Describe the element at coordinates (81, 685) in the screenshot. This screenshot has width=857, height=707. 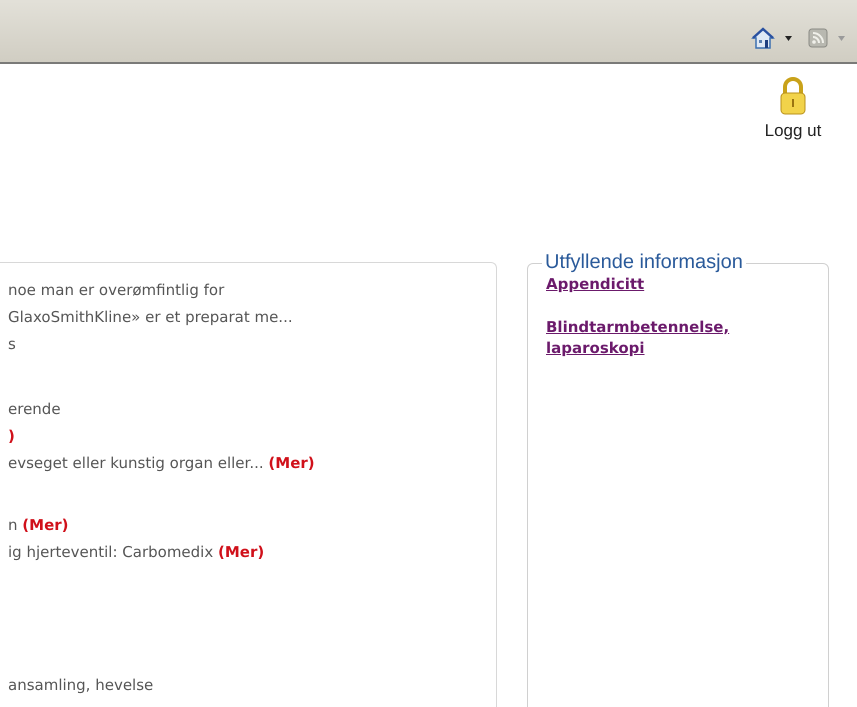
I see `result-line: ansamling, hevelse` at that location.